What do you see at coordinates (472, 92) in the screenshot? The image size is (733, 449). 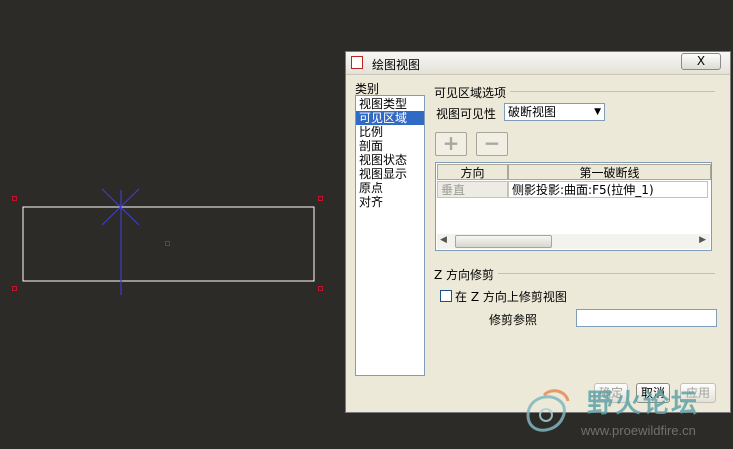 I see `visible-area-group-title: 可见区域选项` at bounding box center [472, 92].